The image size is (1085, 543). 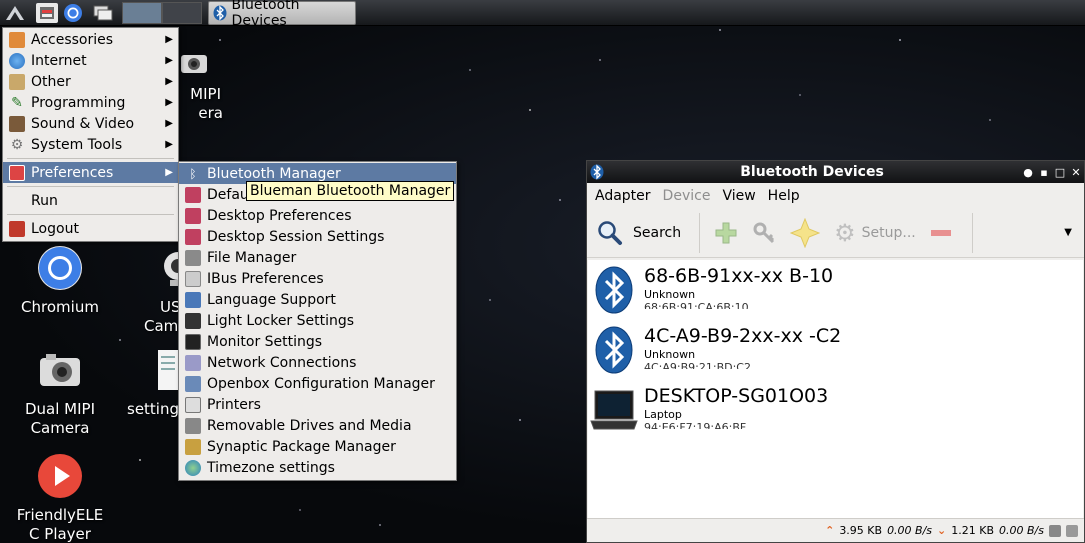 I want to click on desktop-icon-label: C Player, so click(x=60, y=534).